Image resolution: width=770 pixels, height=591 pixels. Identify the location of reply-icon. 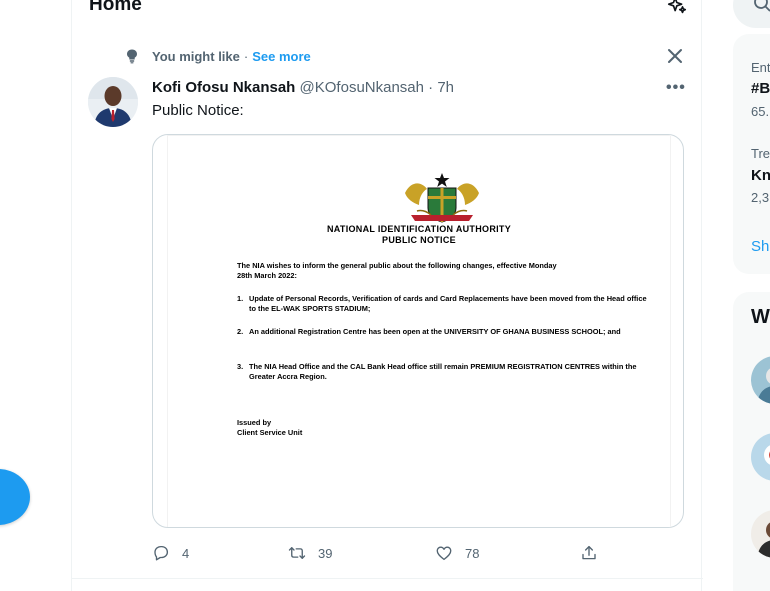
(161, 553).